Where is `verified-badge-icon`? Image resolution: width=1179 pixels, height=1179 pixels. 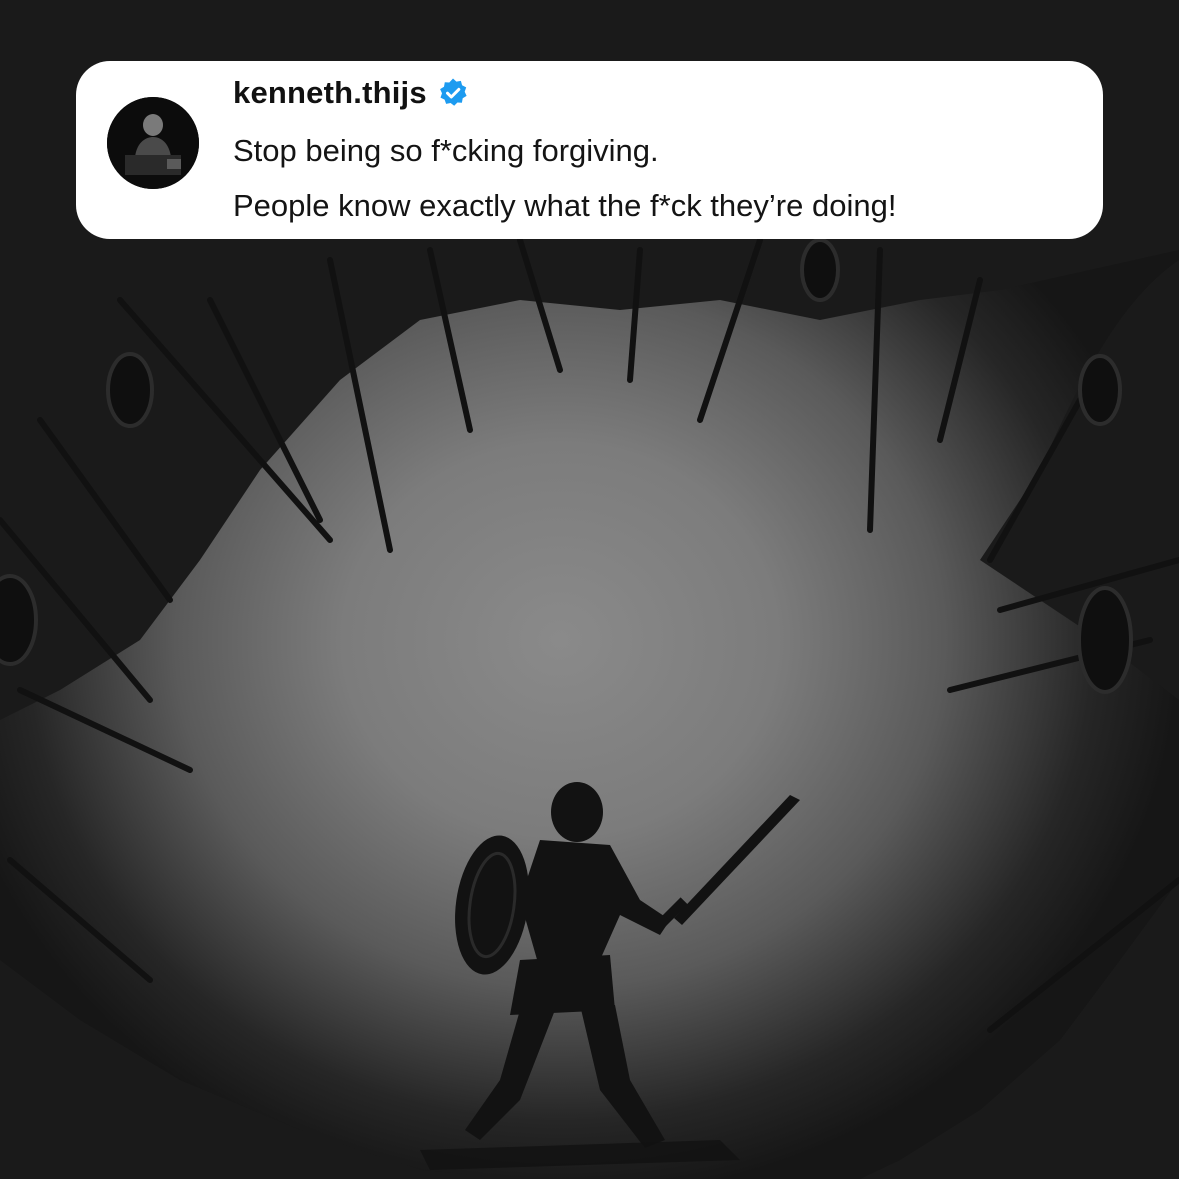 verified-badge-icon is located at coordinates (453, 93).